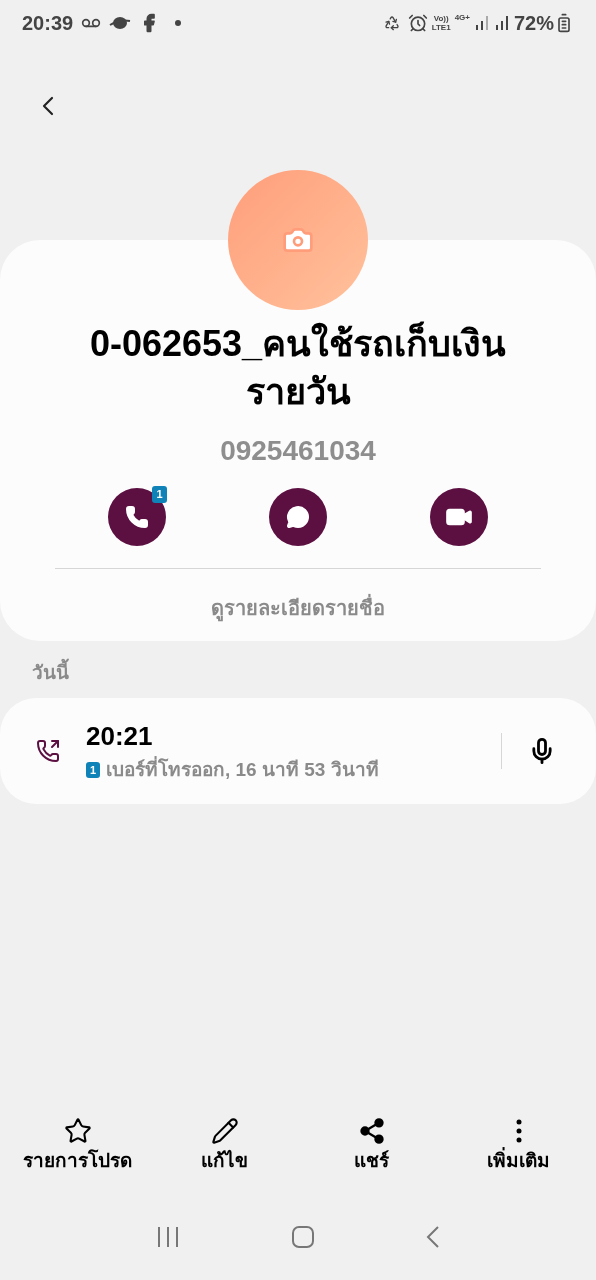 This screenshot has width=596, height=1280. Describe the element at coordinates (298, 750) in the screenshot. I see `call-log-card: 20:21 1 เบอร์ที่โทรออก, 16 นาที 53 วินาที` at that location.